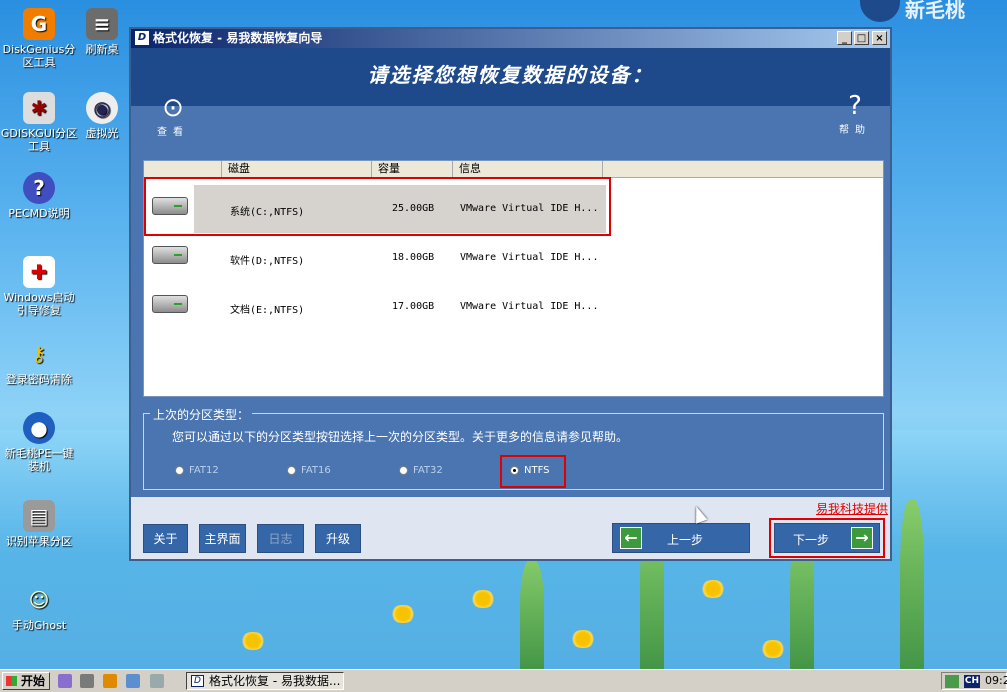  I want to click on view-button: ⊙ 查看, so click(173, 115).